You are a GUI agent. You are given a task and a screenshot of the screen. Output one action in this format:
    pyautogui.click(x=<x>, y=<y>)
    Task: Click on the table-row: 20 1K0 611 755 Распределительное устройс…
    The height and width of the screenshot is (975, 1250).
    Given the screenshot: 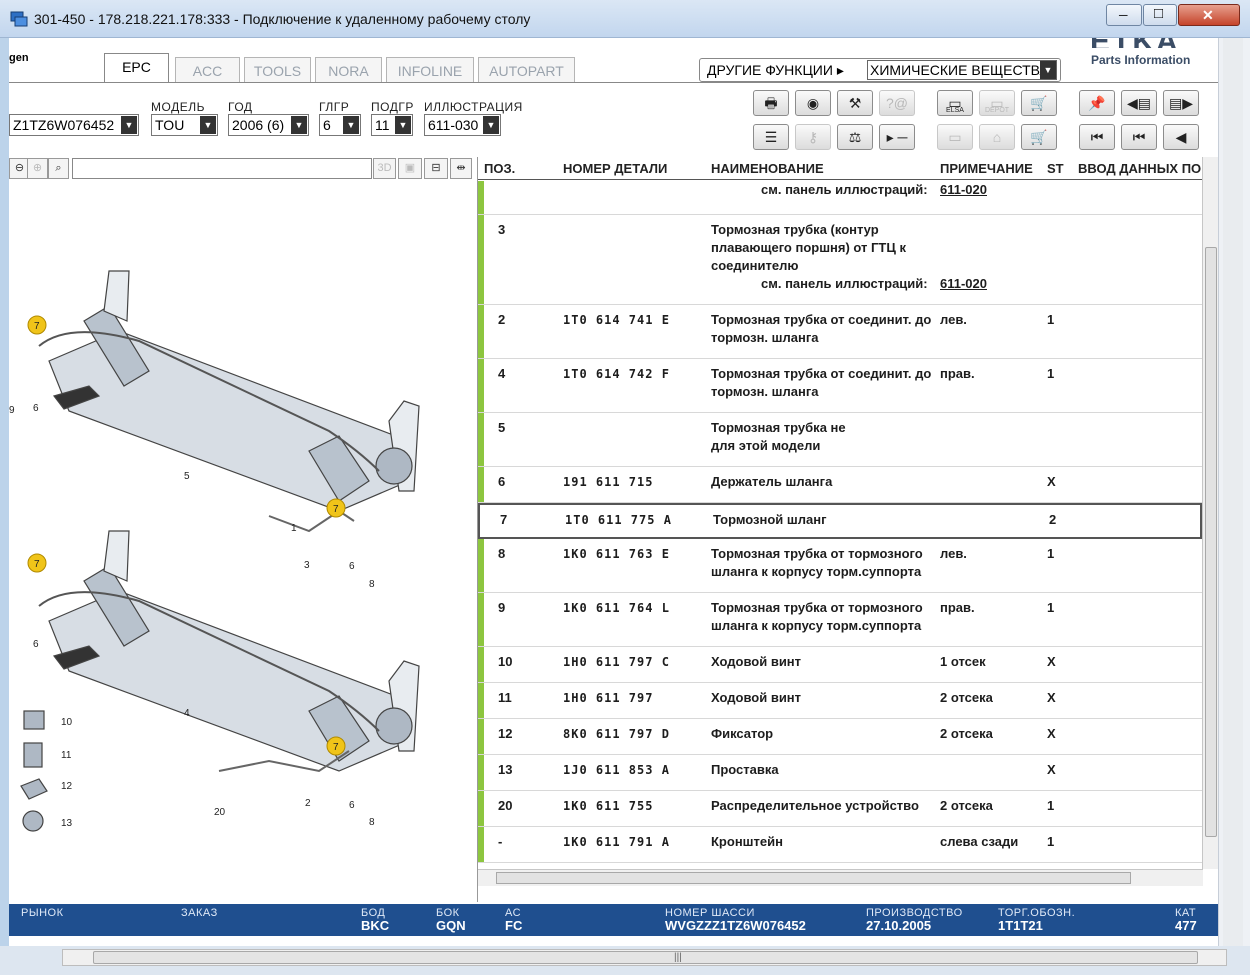 What is the action you would take?
    pyautogui.click(x=840, y=809)
    